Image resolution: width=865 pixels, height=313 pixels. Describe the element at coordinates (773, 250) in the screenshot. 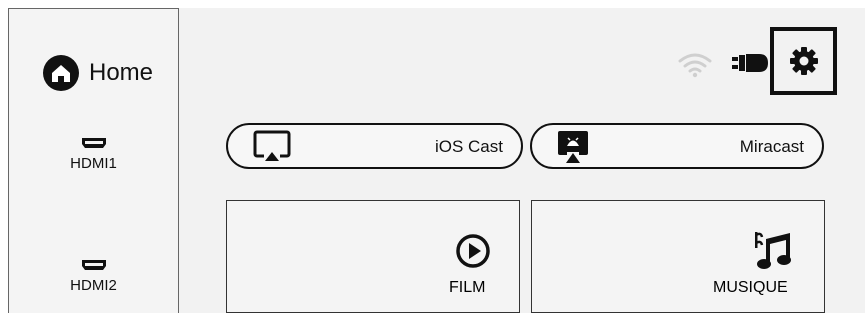

I see `music-notes-icon` at that location.